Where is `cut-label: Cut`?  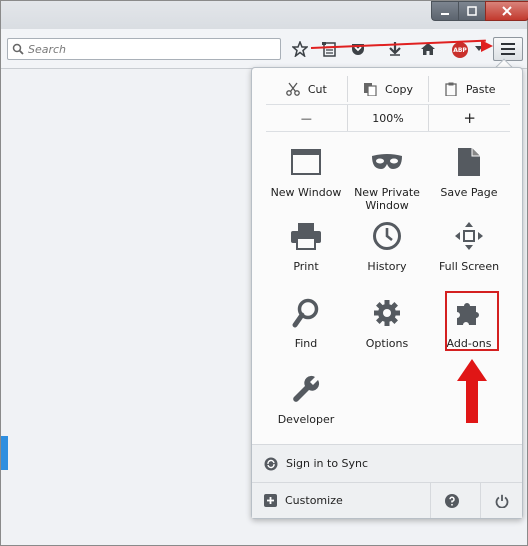
cut-label: Cut is located at coordinates (317, 89).